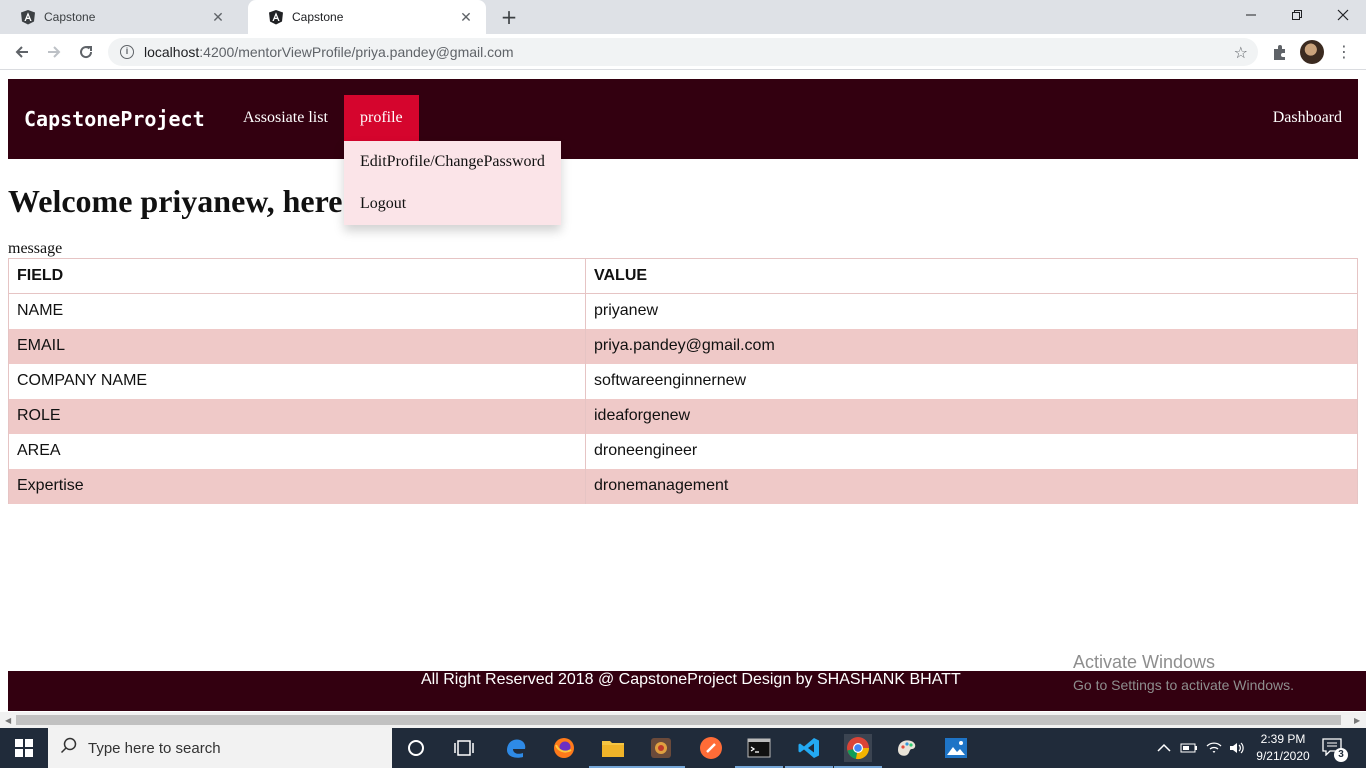 The height and width of the screenshot is (768, 1366). What do you see at coordinates (22, 52) in the screenshot?
I see `back-arrow-icon` at bounding box center [22, 52].